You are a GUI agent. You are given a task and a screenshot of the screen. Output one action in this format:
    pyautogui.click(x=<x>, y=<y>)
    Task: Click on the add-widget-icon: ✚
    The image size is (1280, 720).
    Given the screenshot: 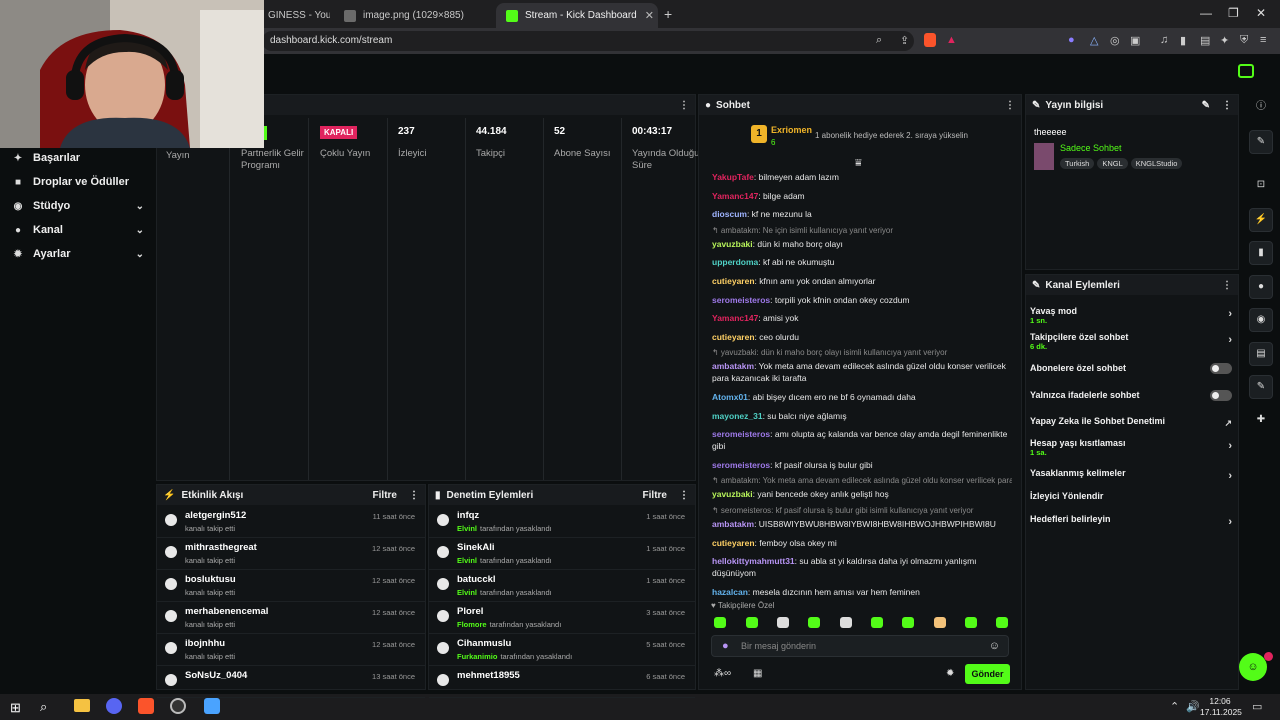 What is the action you would take?
    pyautogui.click(x=1261, y=421)
    